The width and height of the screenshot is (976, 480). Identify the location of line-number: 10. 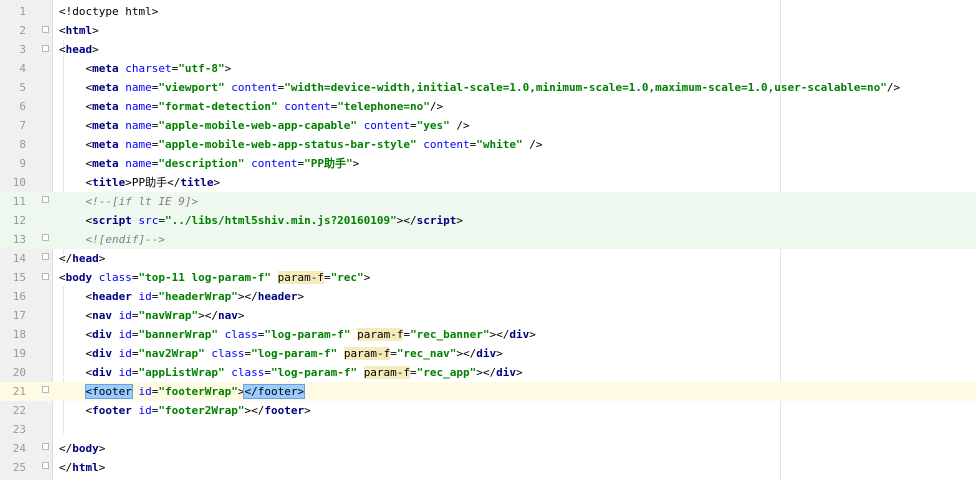
(19, 182).